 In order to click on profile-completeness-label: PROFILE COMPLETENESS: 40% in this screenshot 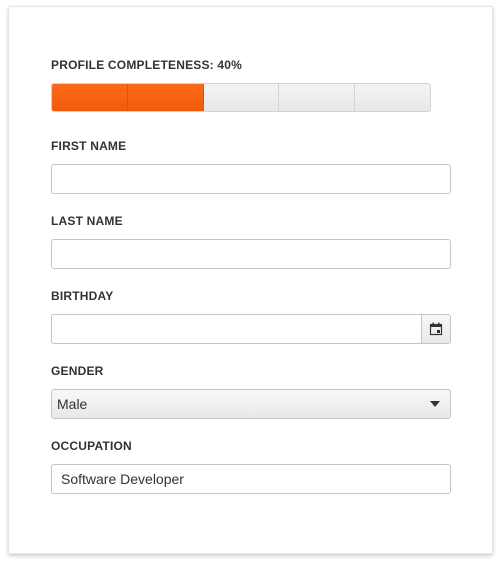, I will do `click(147, 65)`.